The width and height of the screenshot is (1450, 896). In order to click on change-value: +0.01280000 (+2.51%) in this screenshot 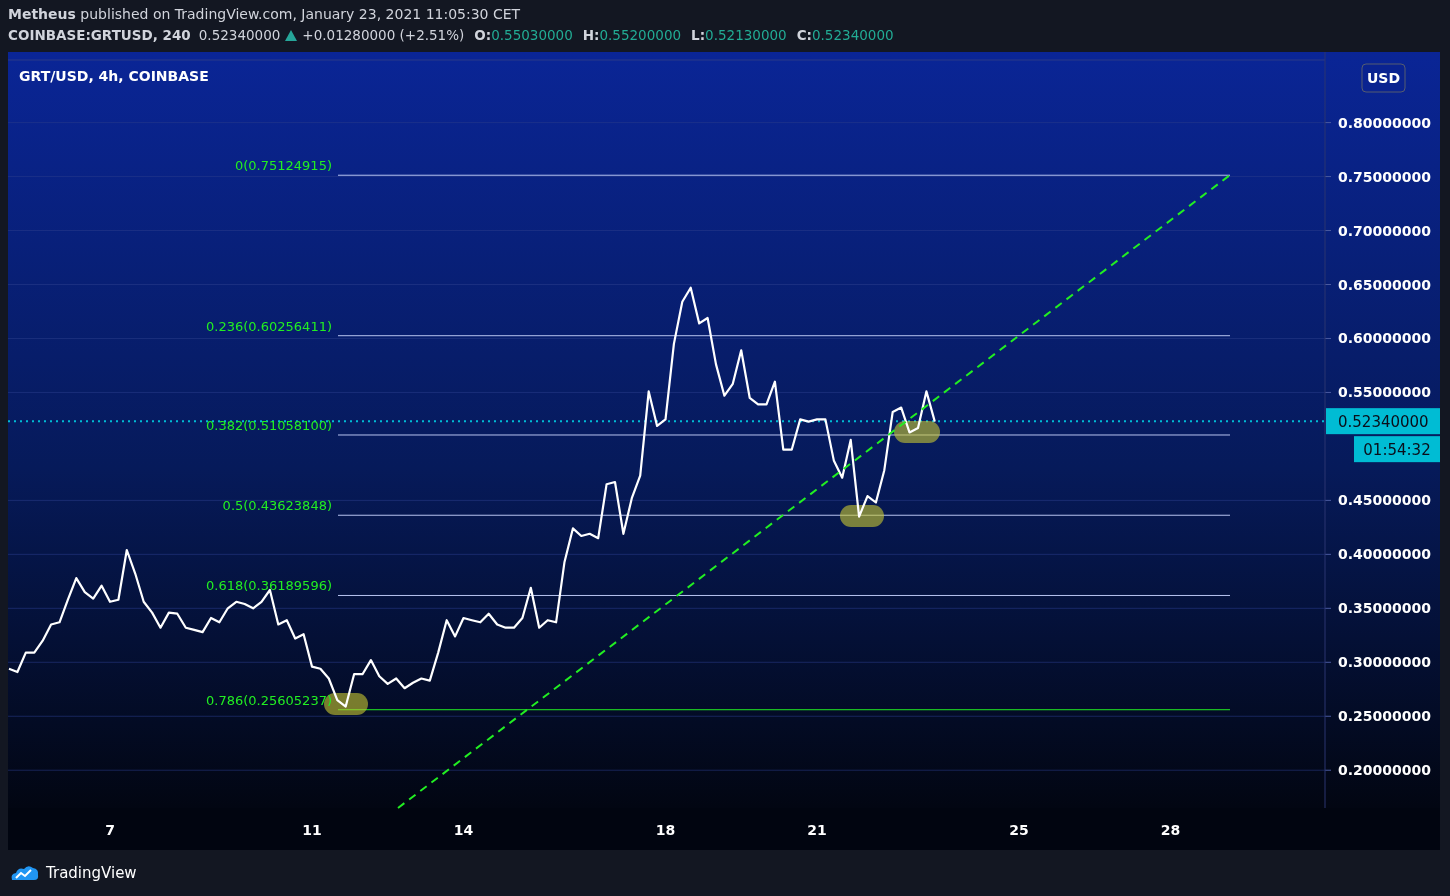, I will do `click(383, 35)`.